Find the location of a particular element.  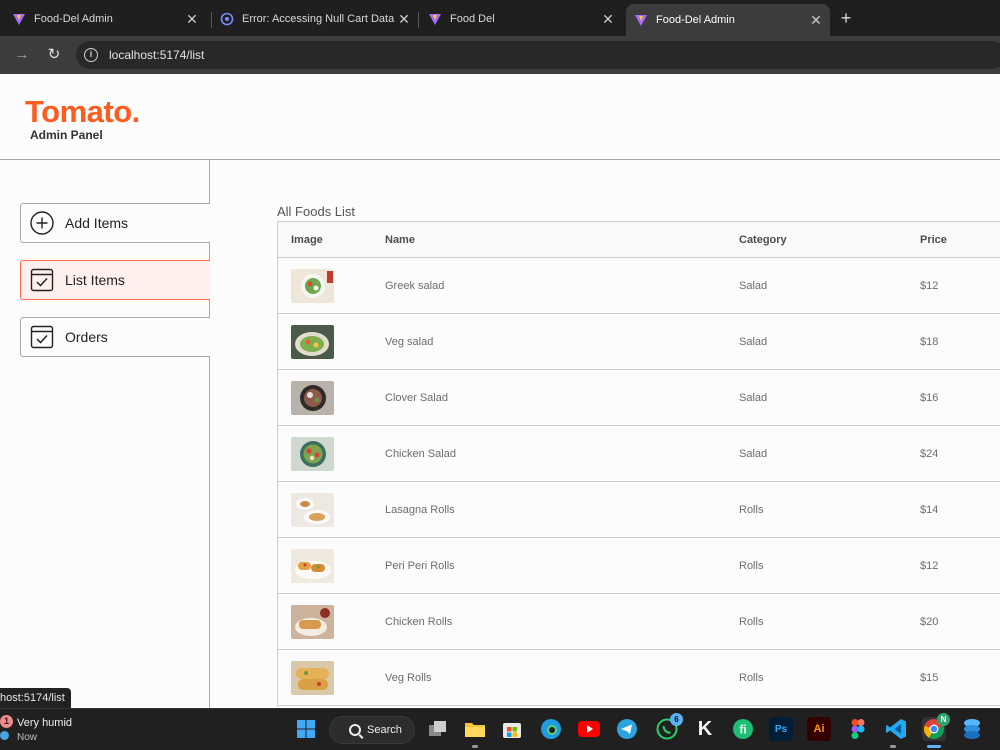

status-url-tooltip: host:5174/list is located at coordinates (35, 698).